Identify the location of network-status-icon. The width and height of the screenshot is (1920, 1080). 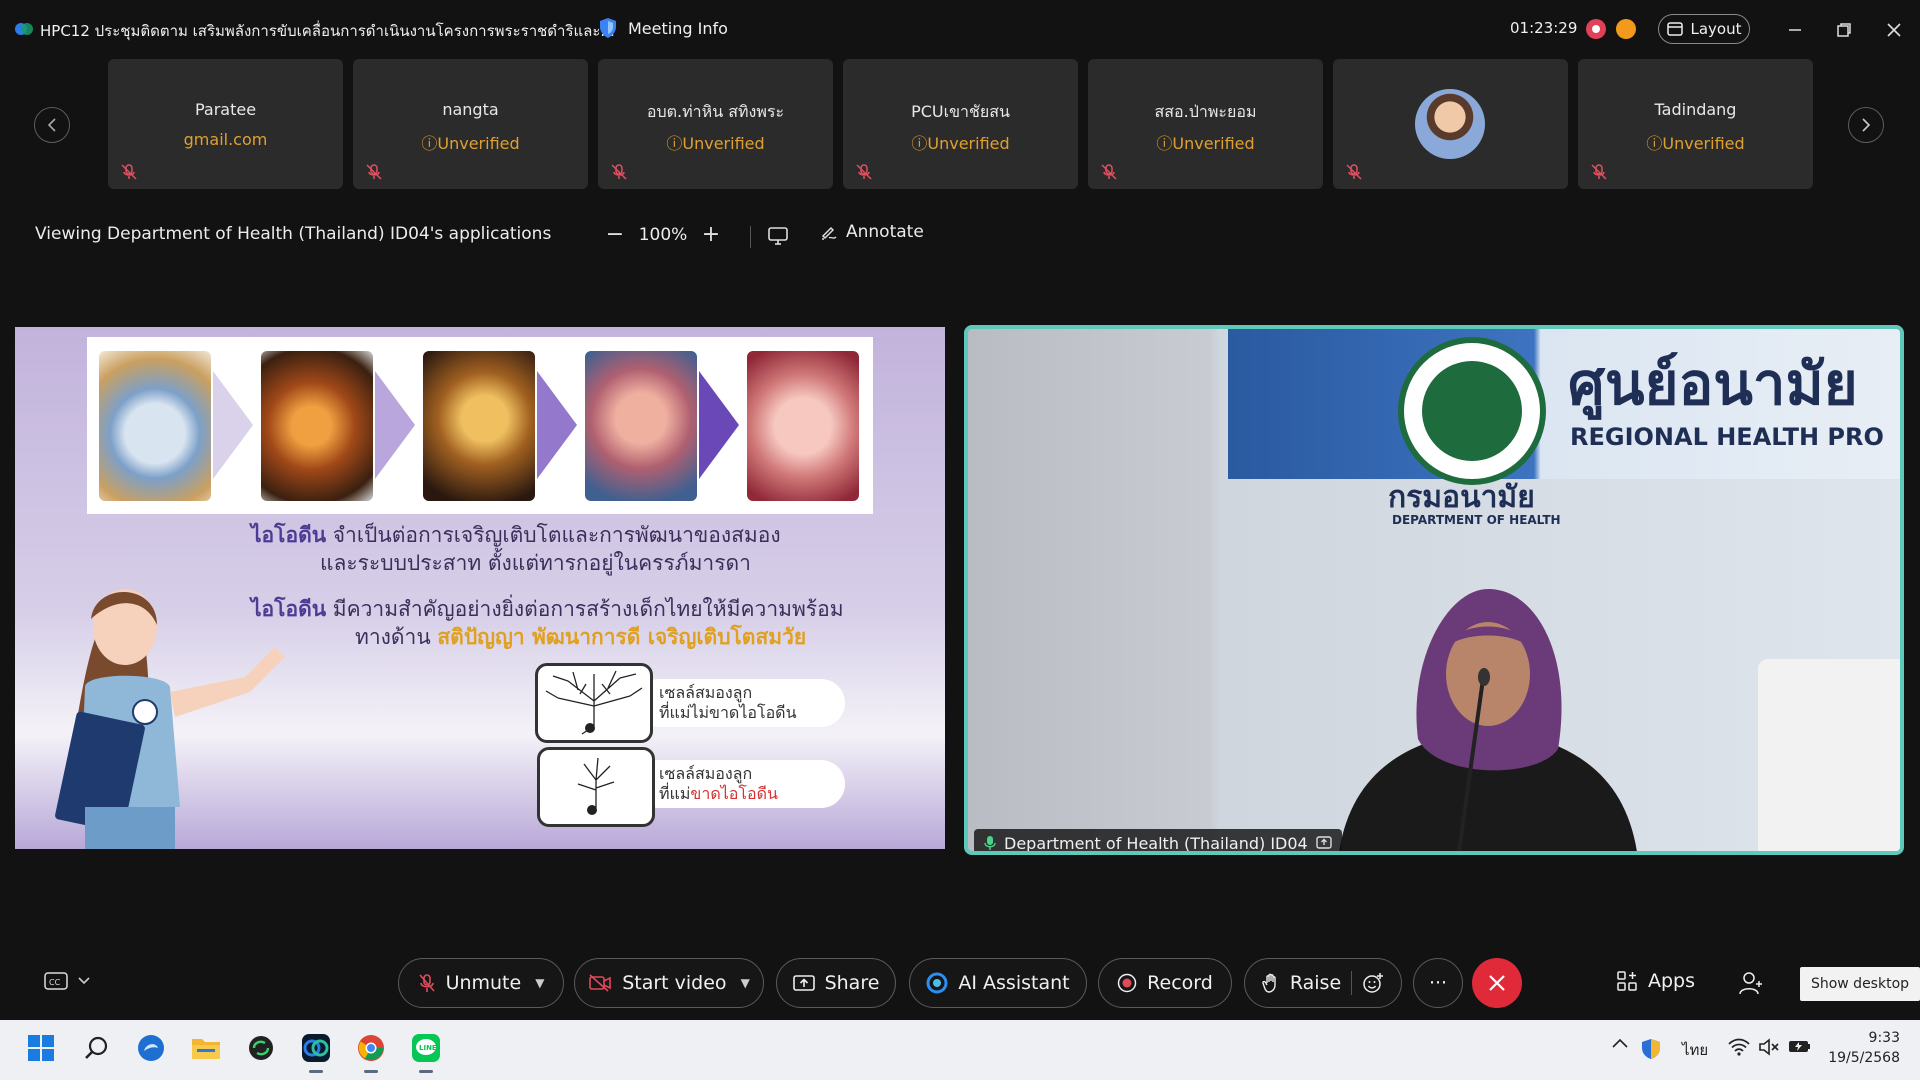
(1626, 29).